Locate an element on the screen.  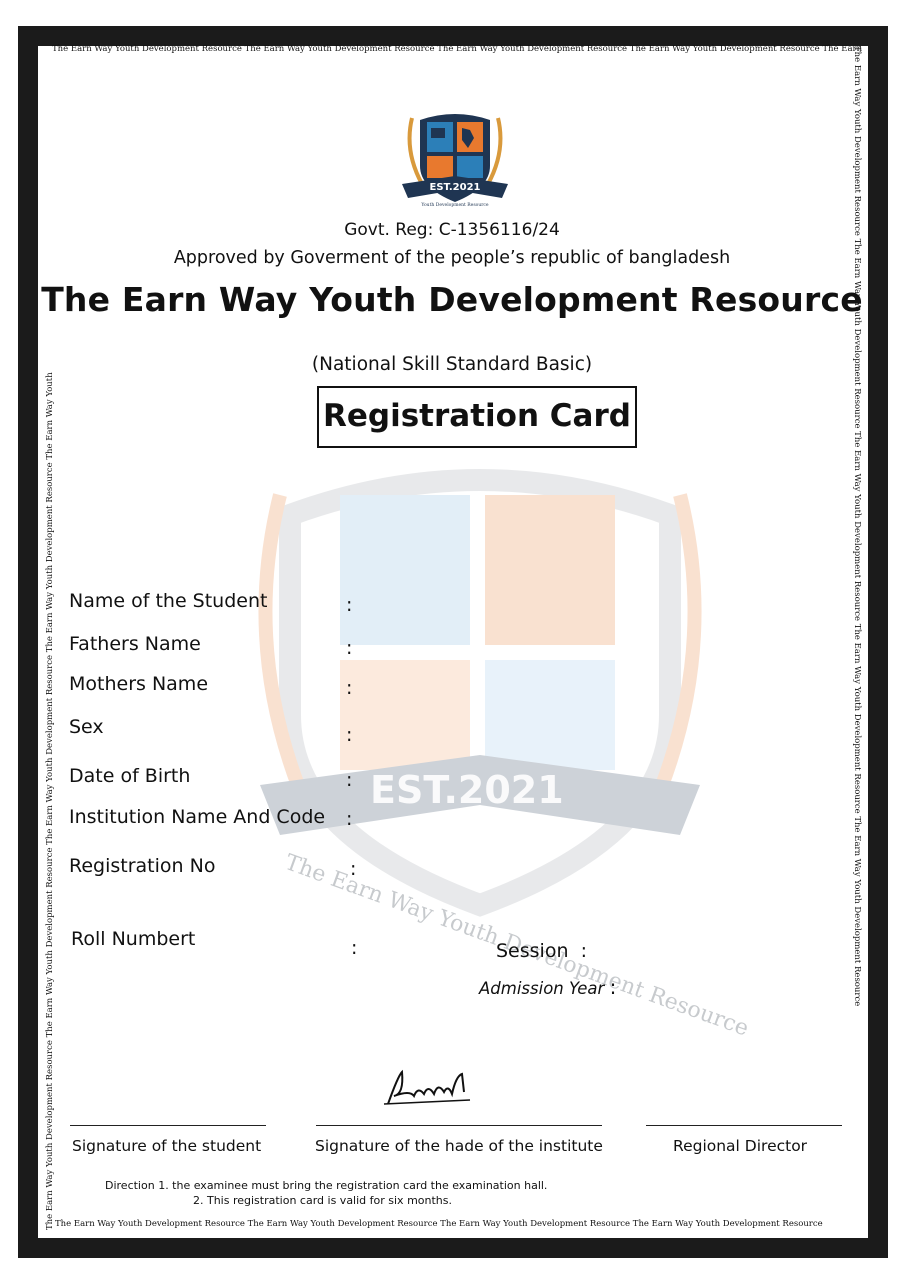
colon-student-name: : is located at coordinates (349, 605).